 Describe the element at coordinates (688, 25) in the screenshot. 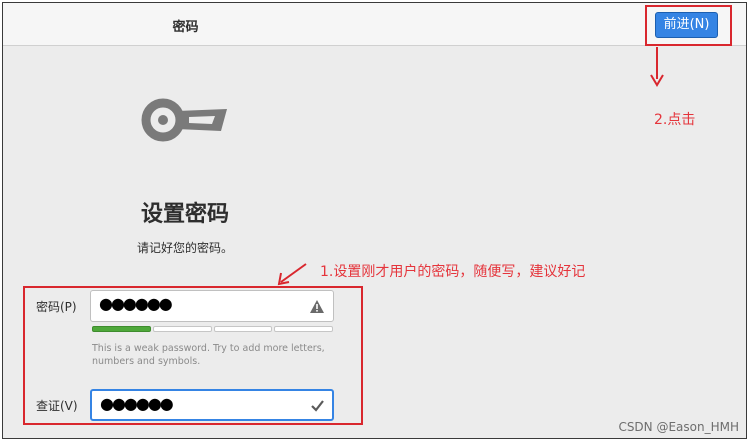

I see `next-highlight-box` at that location.